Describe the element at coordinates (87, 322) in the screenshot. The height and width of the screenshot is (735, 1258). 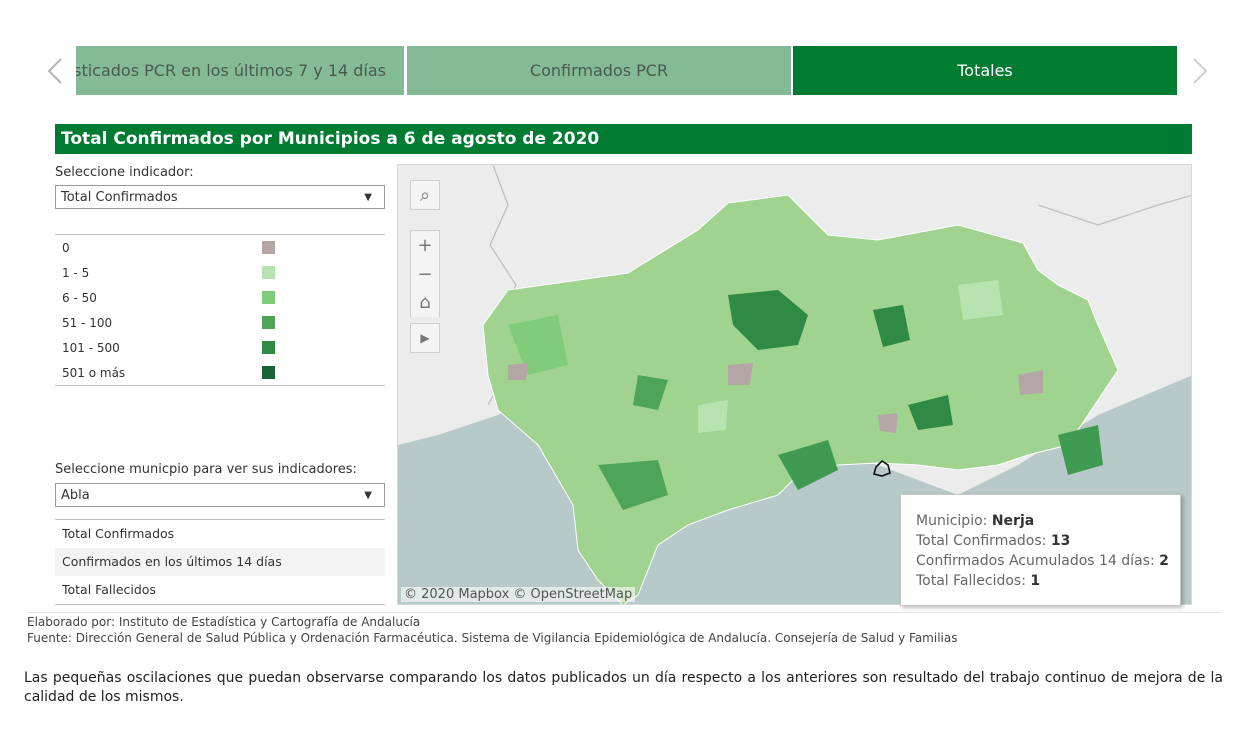
I see `legend-label: 51 - 100` at that location.